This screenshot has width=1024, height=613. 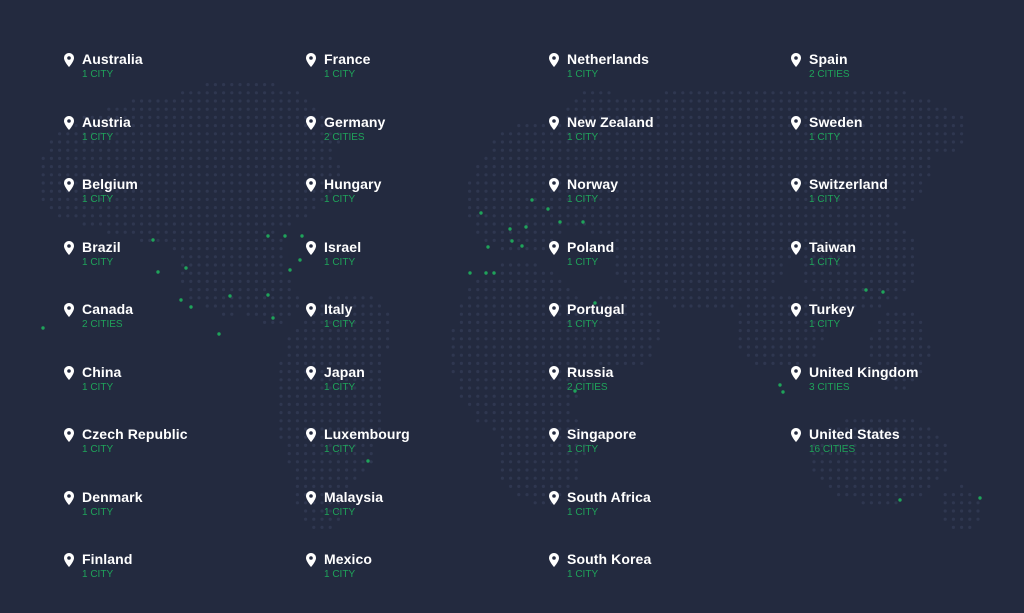 I want to click on location-item: South Africa 1 CITY, so click(x=601, y=519).